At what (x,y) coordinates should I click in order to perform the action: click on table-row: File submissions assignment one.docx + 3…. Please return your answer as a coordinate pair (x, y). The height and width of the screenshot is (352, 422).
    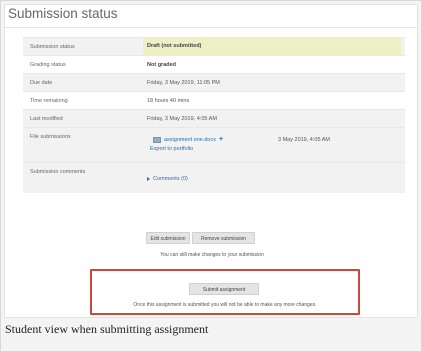
    Looking at the image, I should click on (214, 144).